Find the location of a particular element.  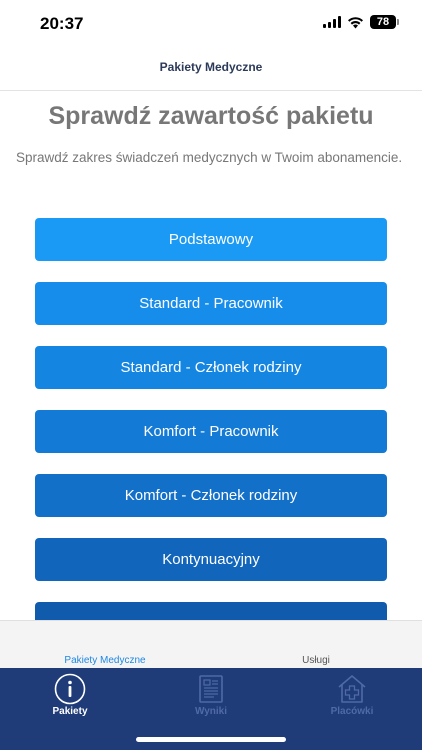

tab-placowki: Placówki is located at coordinates (352, 694).